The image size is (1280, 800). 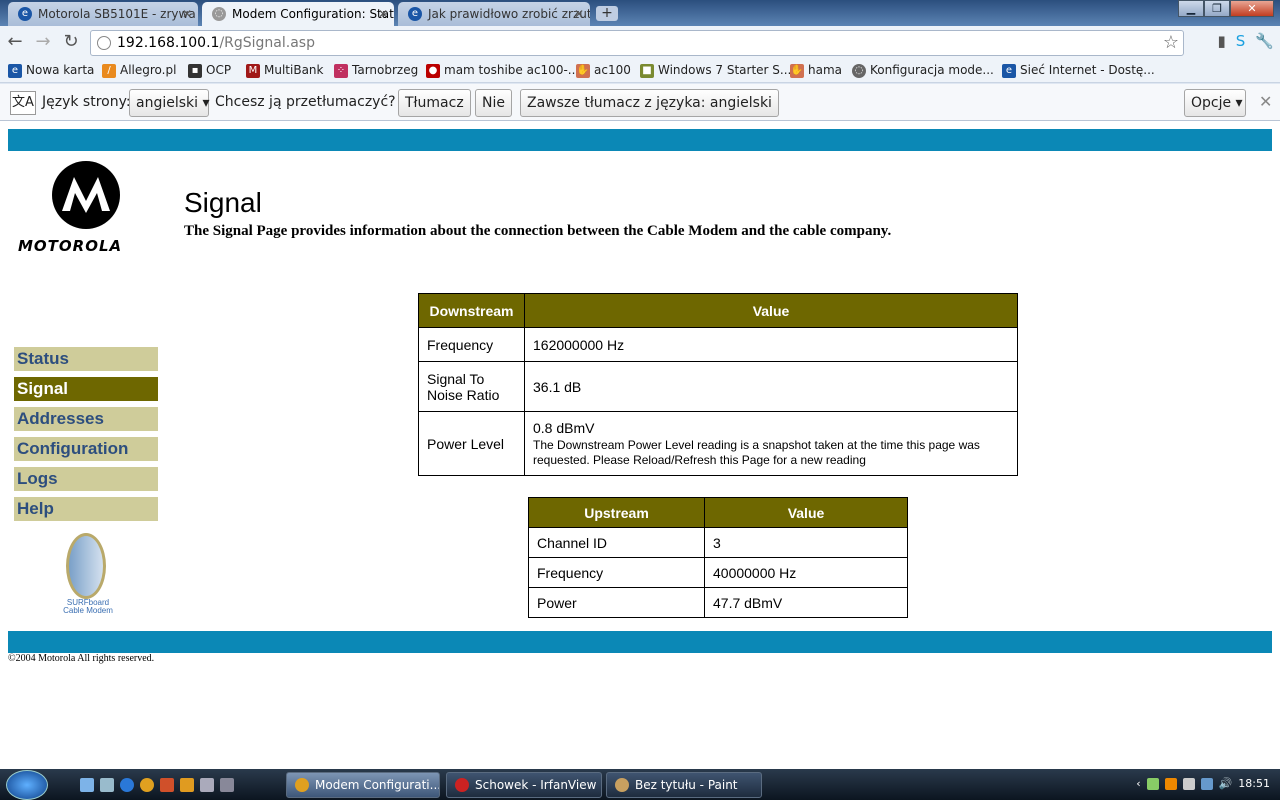 I want to click on menu-item-help: Help, so click(x=86, y=509).